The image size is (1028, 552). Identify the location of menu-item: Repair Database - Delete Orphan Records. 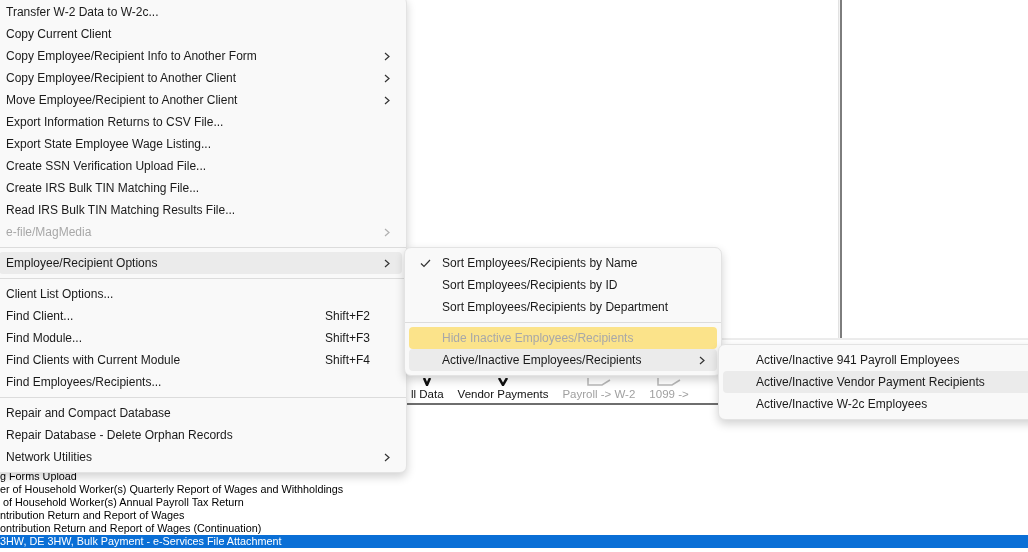
(201, 435).